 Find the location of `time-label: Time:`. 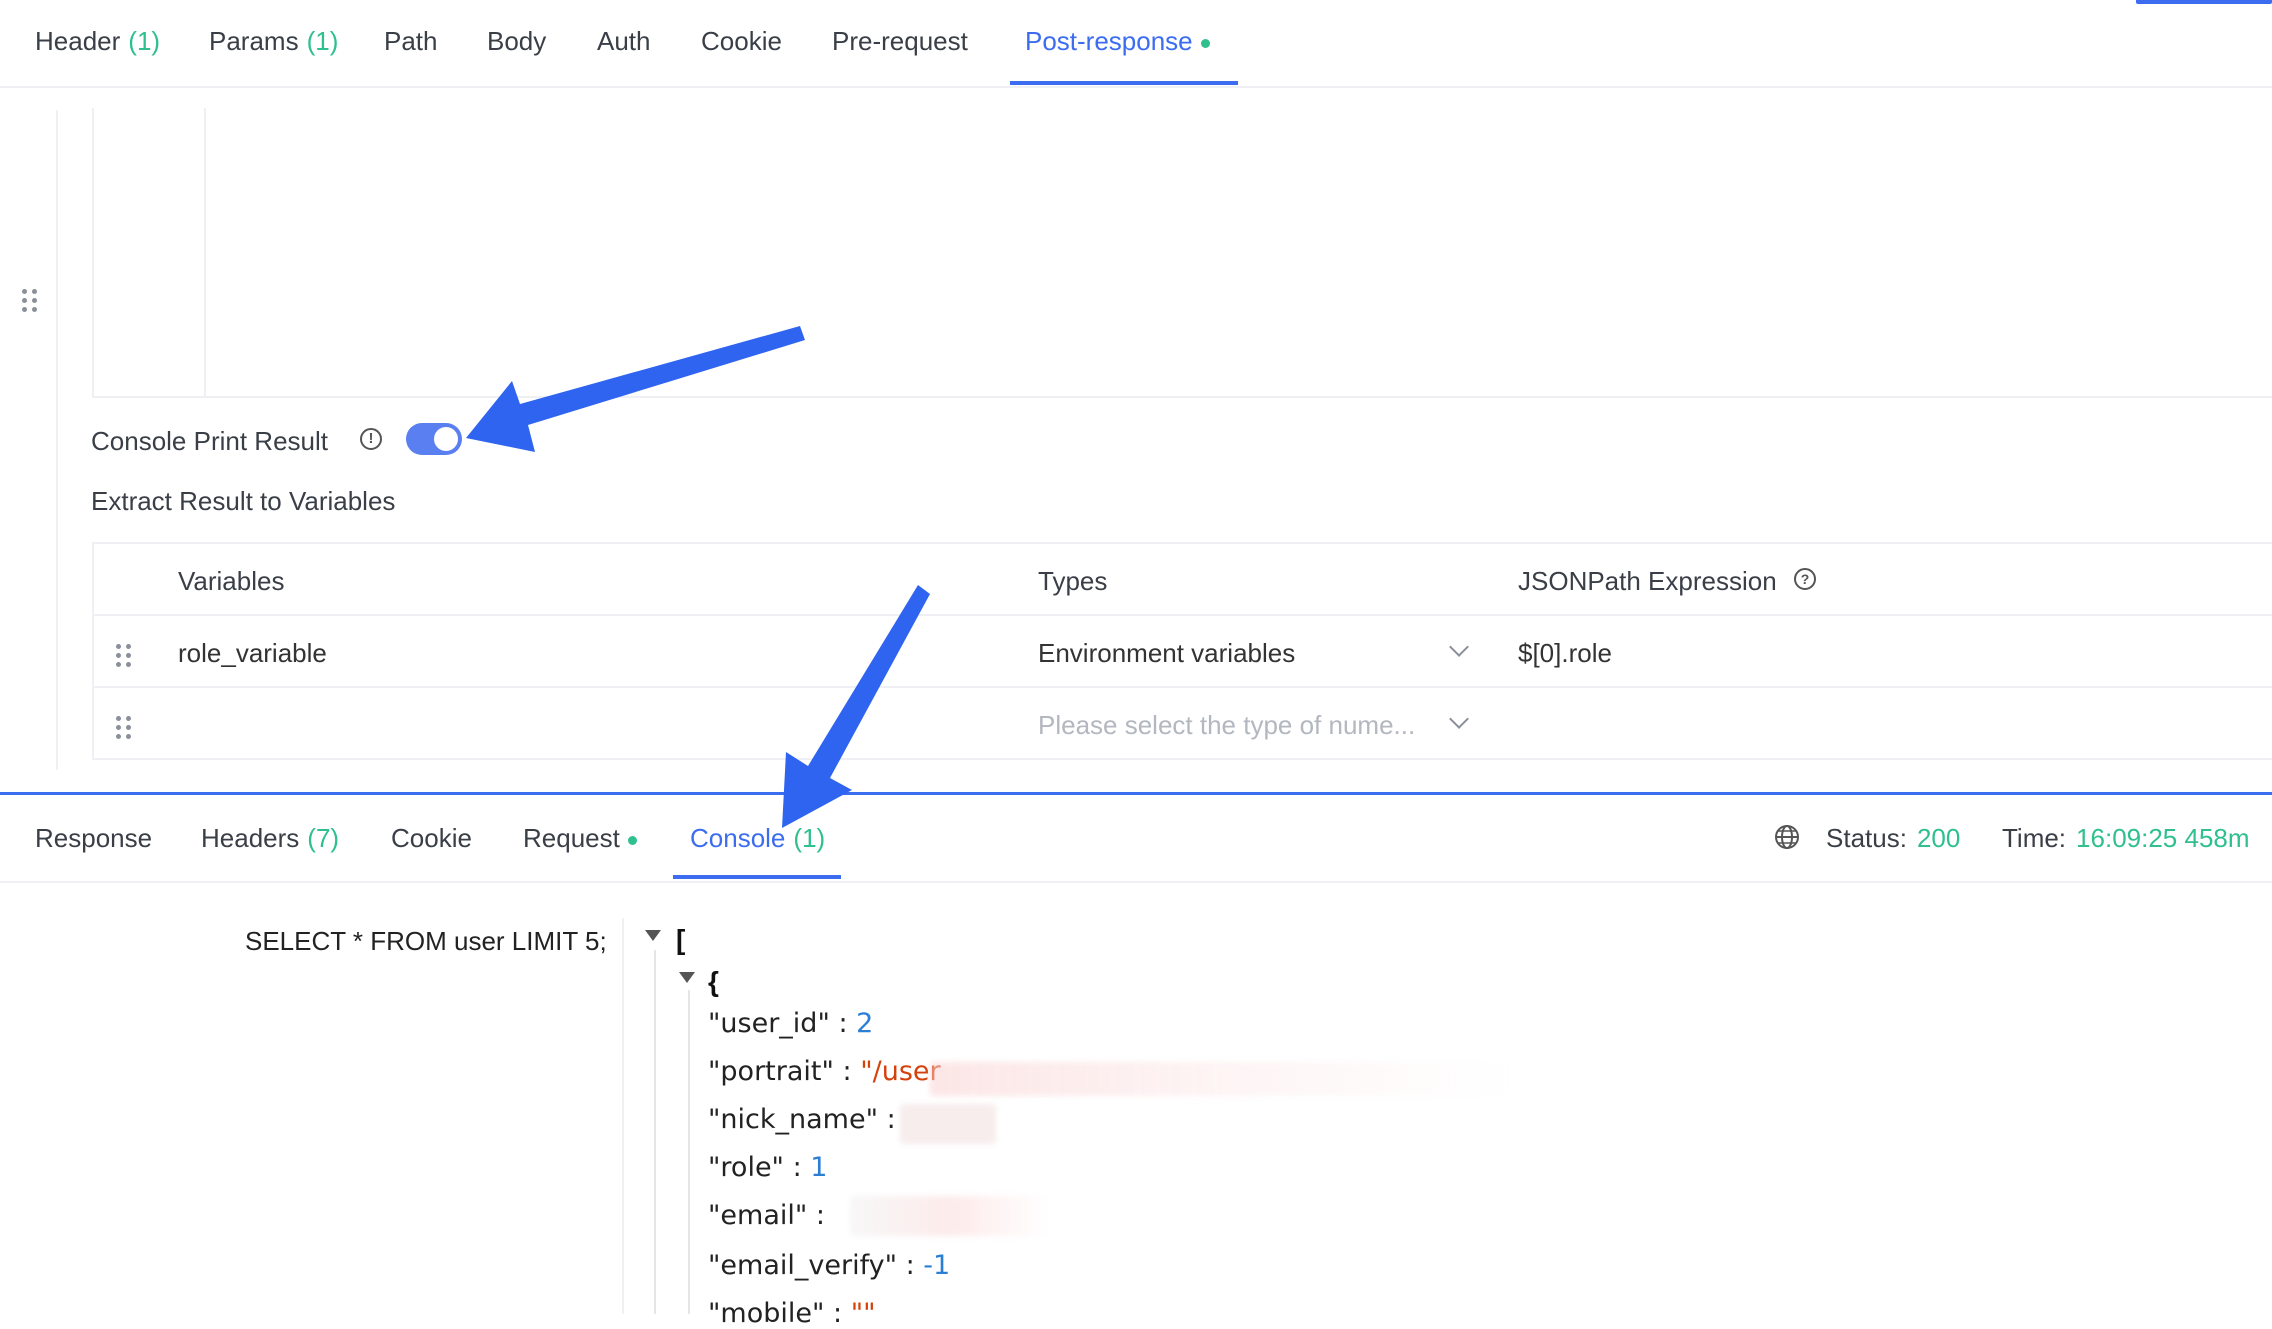

time-label: Time: is located at coordinates (2034, 838).